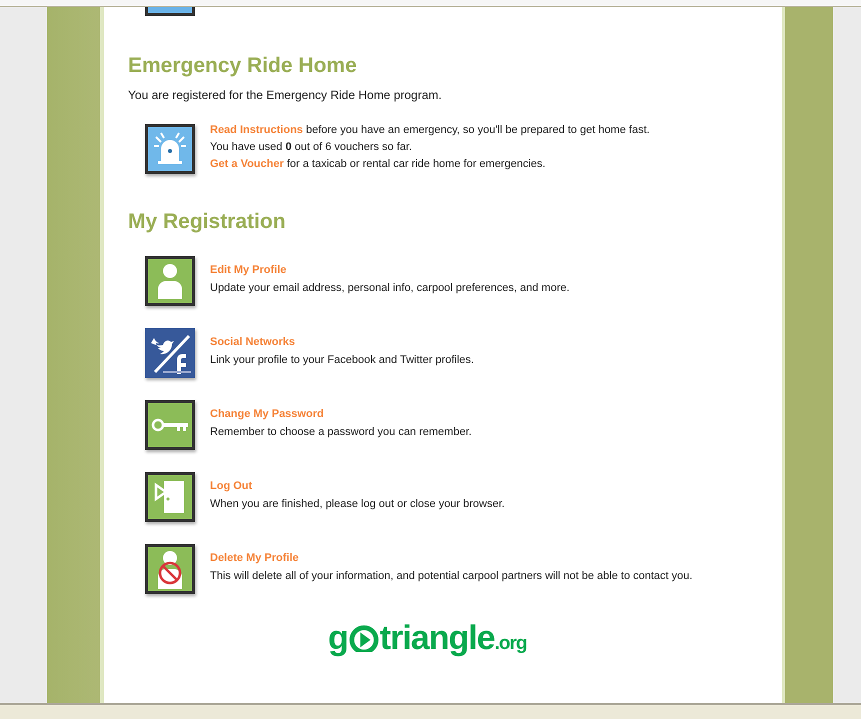  What do you see at coordinates (312, 147) in the screenshot?
I see `info-text: You have used 0 out of 6 vouchers so far.` at bounding box center [312, 147].